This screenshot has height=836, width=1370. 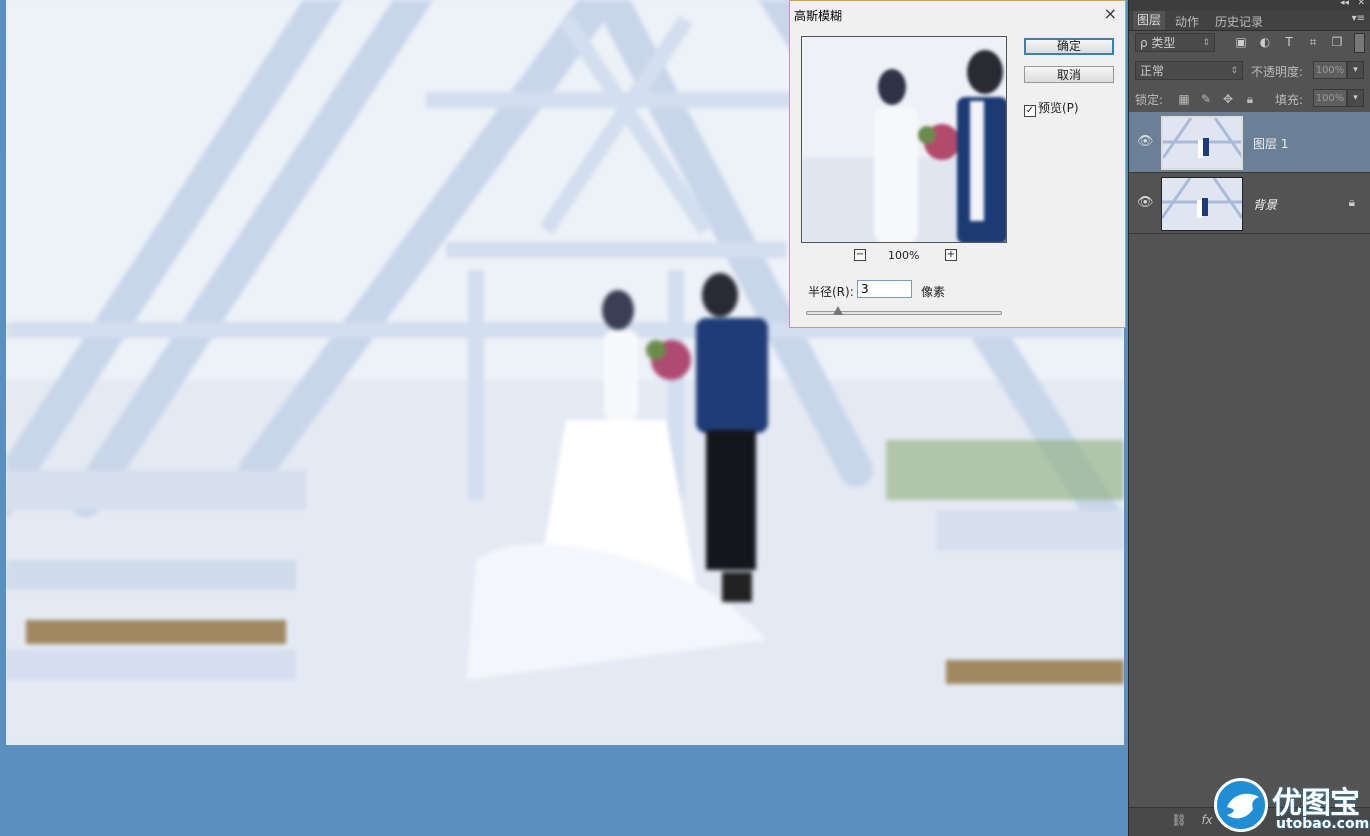 What do you see at coordinates (1355, 98) in the screenshot?
I see `fill-dropdown-icon: ▾` at bounding box center [1355, 98].